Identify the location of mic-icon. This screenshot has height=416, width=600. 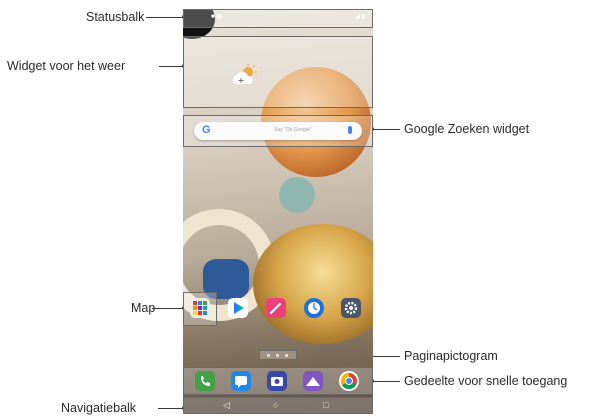
(350, 130).